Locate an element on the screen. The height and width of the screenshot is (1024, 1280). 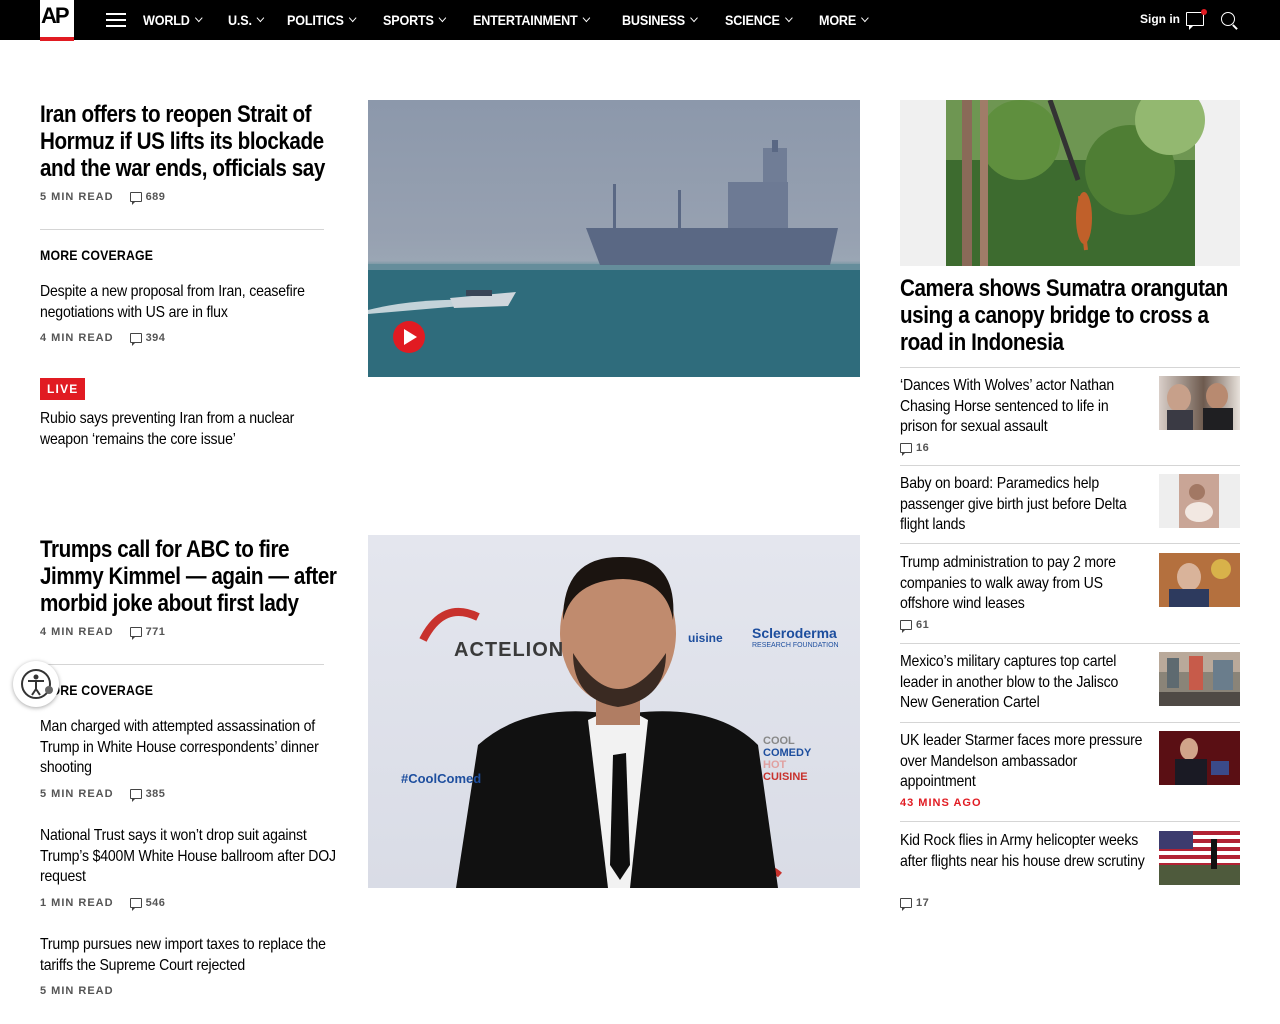
live-badge: LIVE is located at coordinates (63, 389).